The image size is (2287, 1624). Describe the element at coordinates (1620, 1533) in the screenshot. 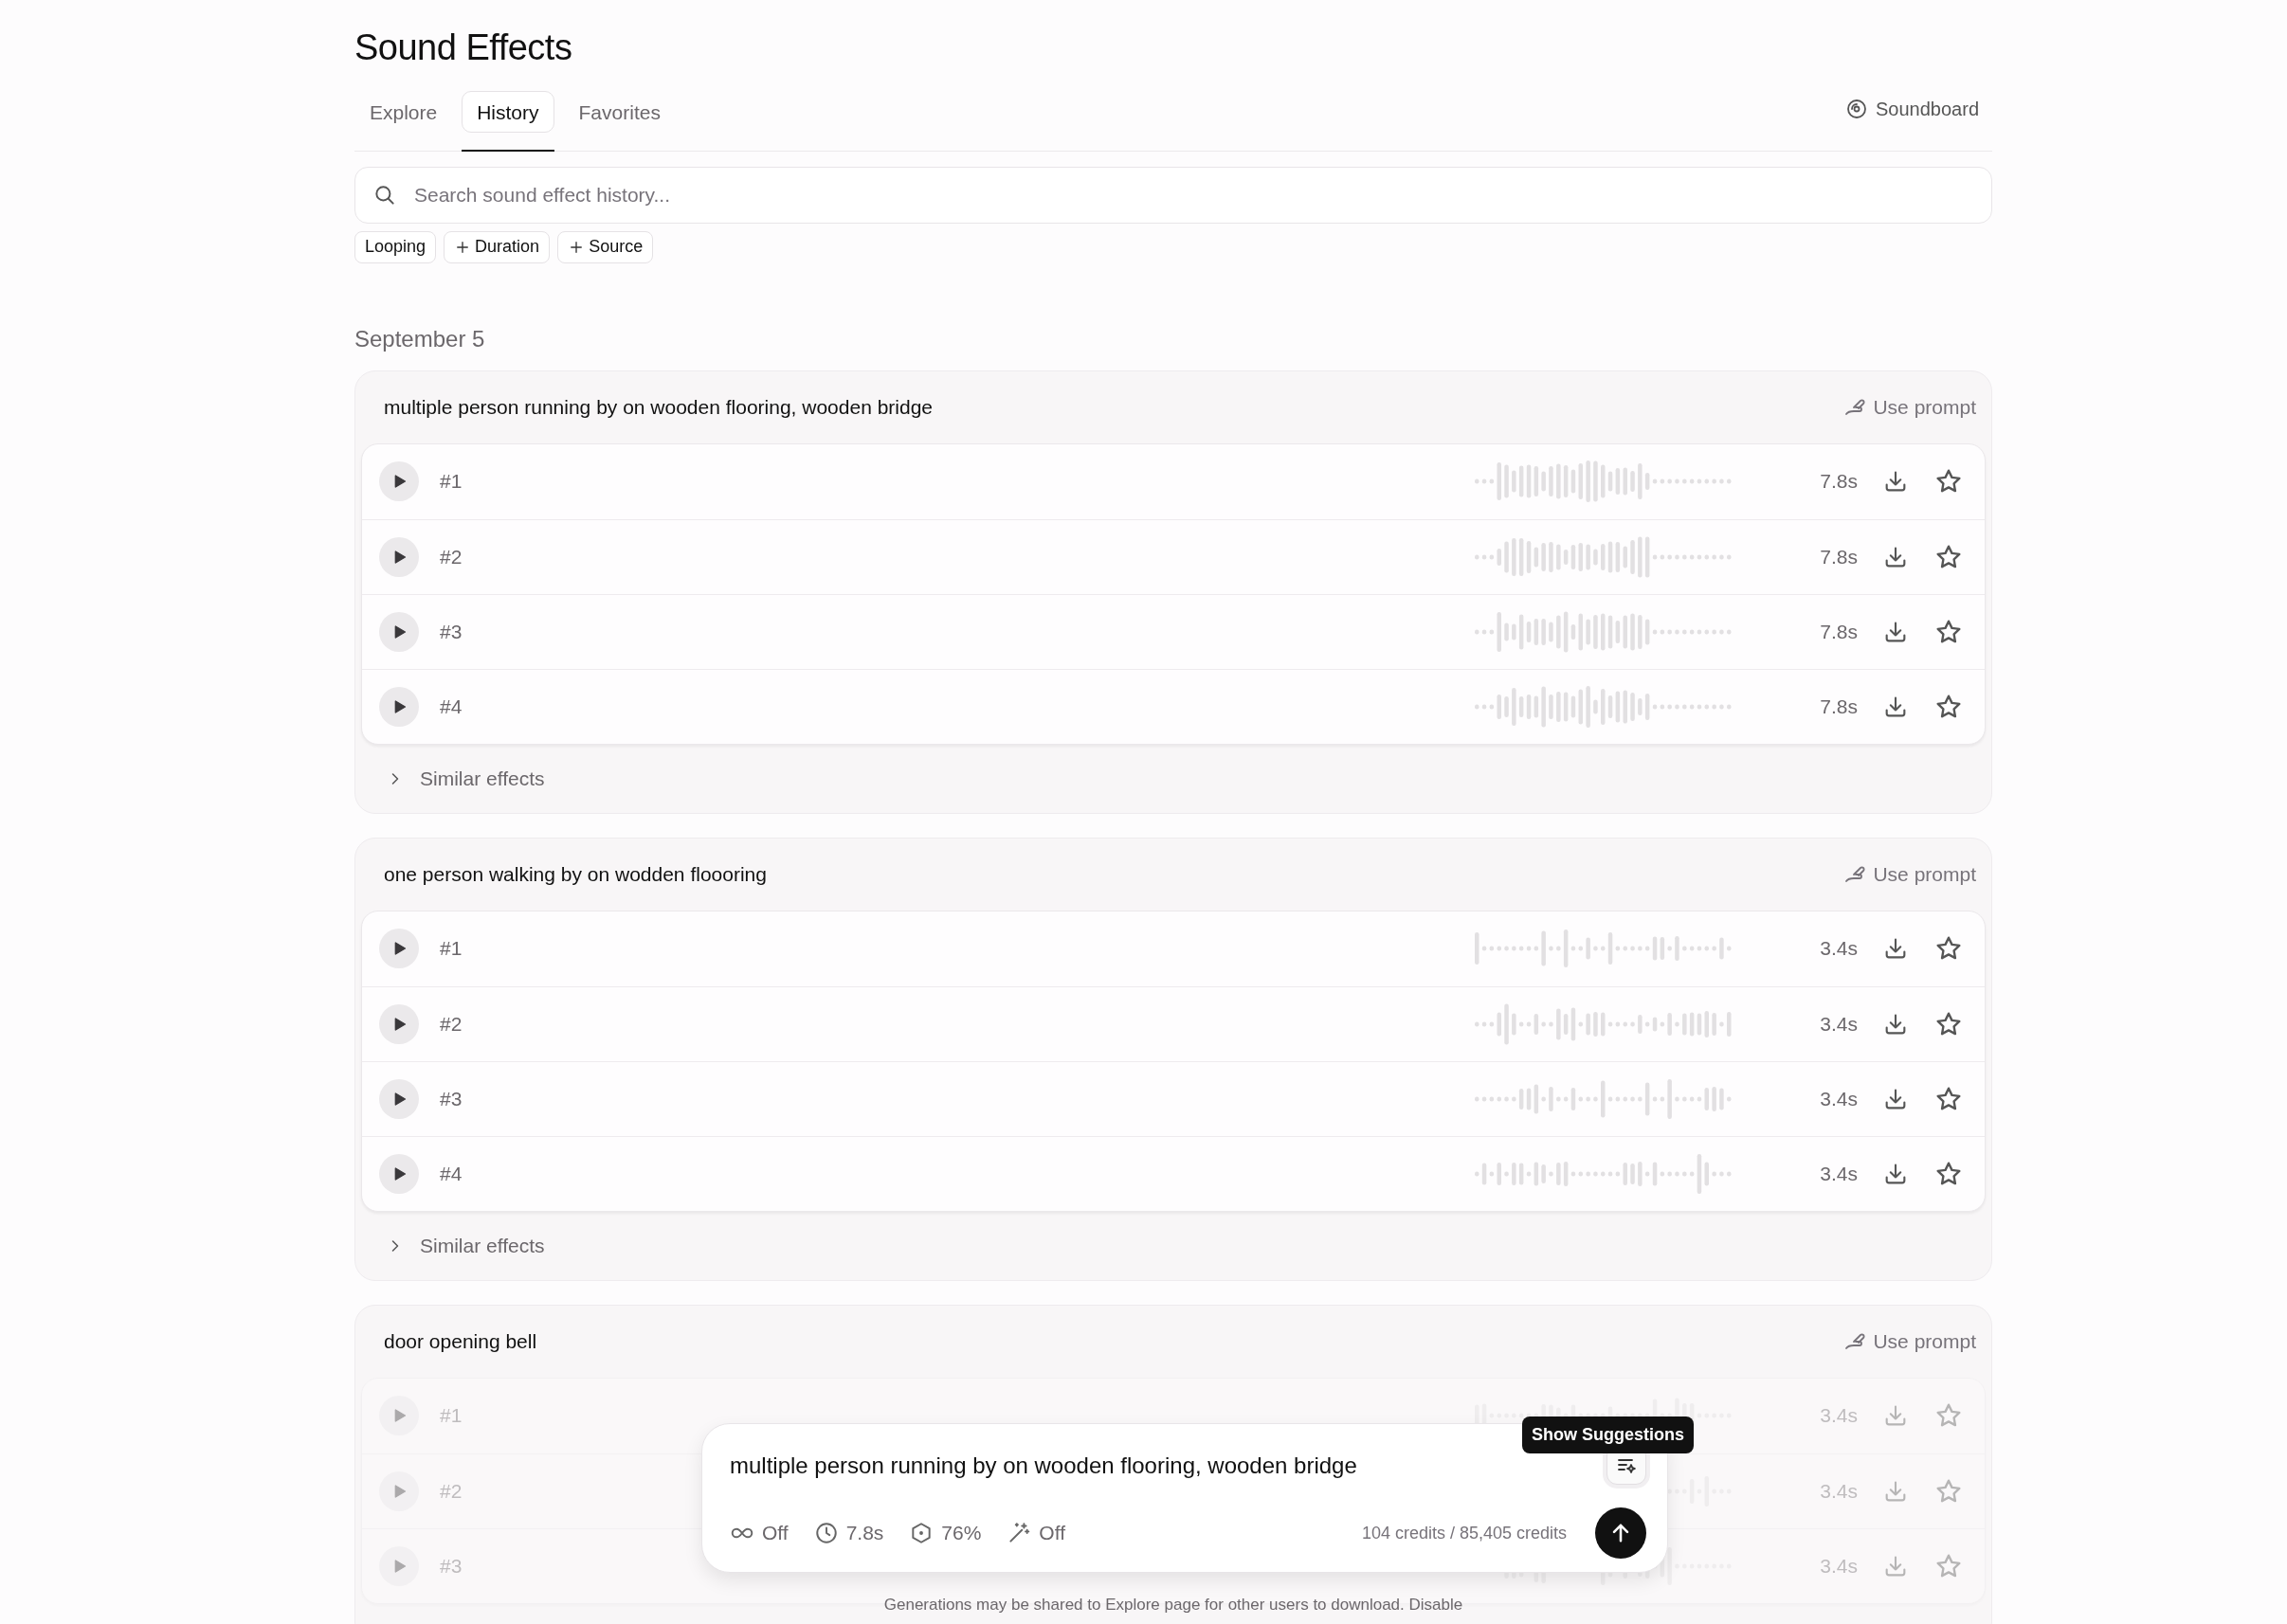

I see `send-button` at that location.